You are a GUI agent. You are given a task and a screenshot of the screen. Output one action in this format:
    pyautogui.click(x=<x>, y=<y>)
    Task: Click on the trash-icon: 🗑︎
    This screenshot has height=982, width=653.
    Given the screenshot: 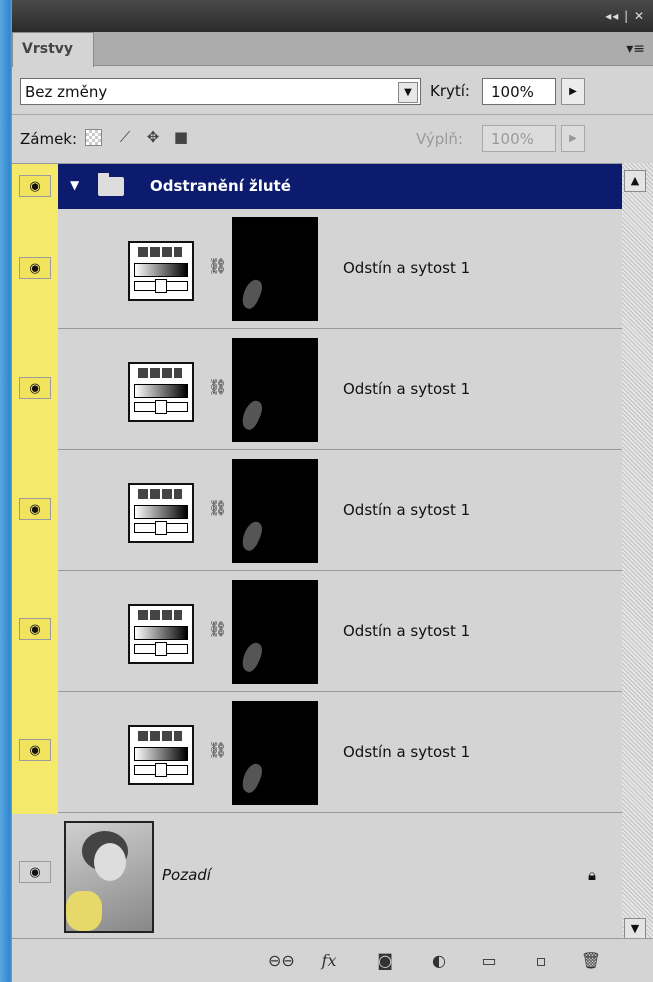 What is the action you would take?
    pyautogui.click(x=591, y=961)
    